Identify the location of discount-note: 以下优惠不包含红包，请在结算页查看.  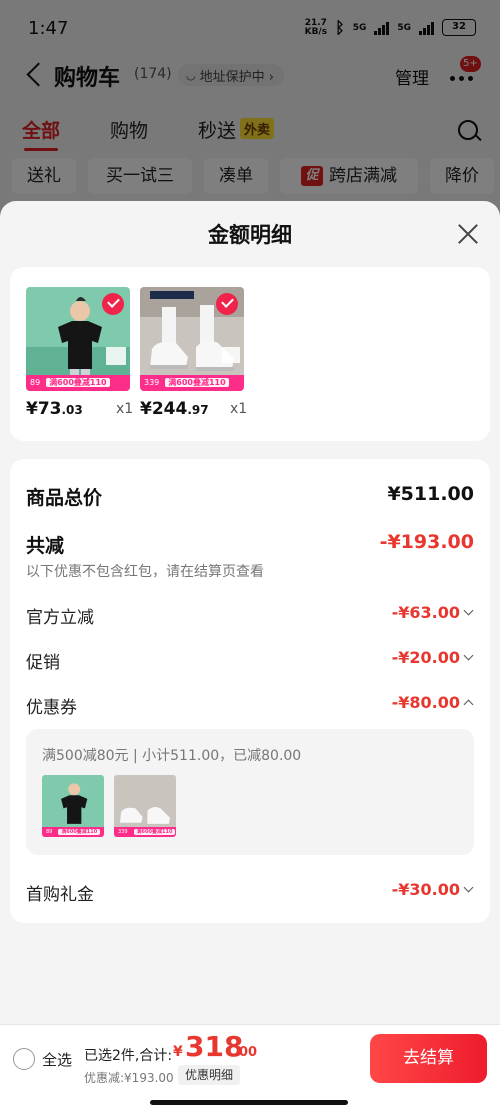
(145, 572).